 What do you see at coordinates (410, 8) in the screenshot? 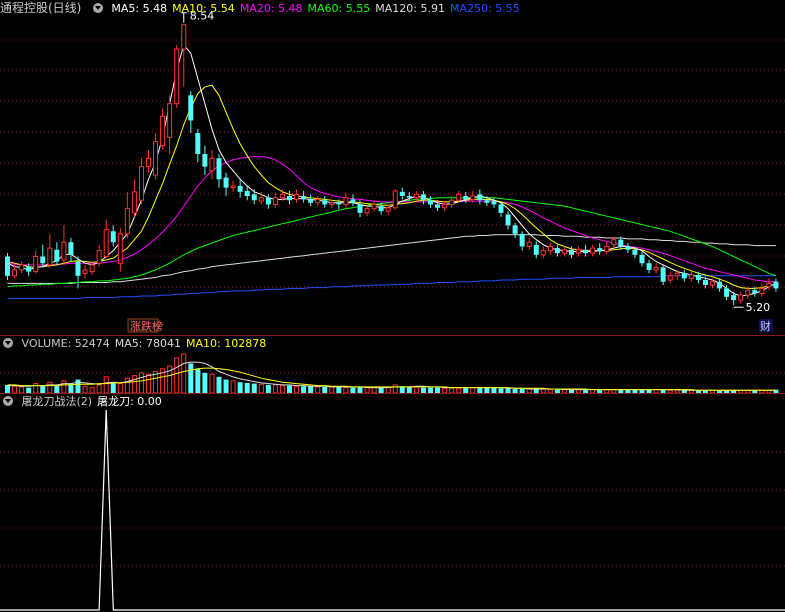
I see `ma-legend-item-4: MA120: 5.91` at bounding box center [410, 8].